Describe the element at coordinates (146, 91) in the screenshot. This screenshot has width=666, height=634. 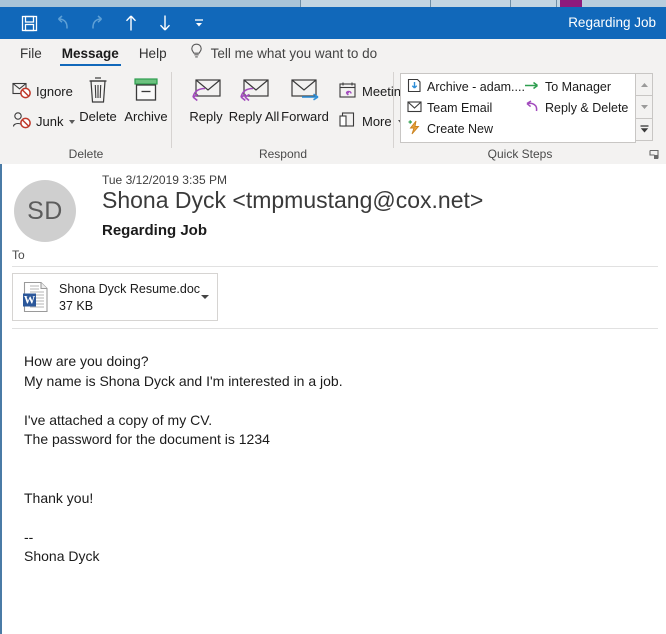
I see `archive-icon` at that location.